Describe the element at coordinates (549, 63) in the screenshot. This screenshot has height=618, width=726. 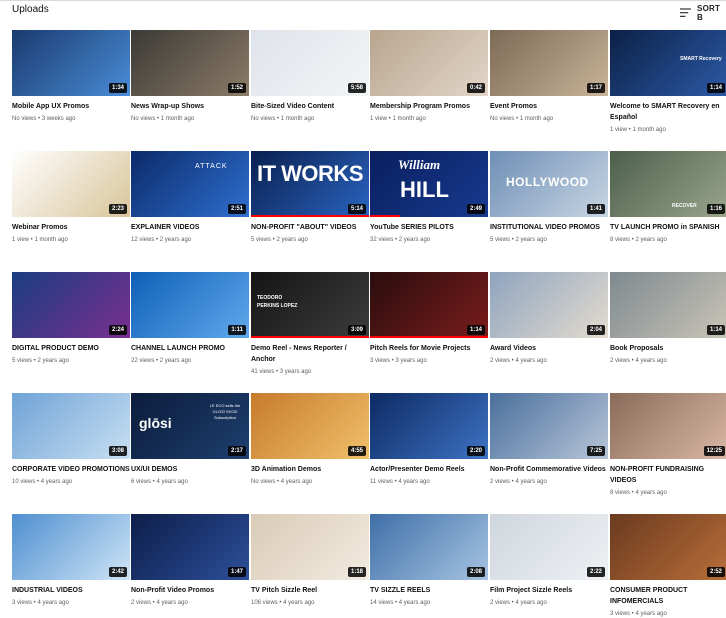
I see `video-thumbnail: 1:17` at that location.